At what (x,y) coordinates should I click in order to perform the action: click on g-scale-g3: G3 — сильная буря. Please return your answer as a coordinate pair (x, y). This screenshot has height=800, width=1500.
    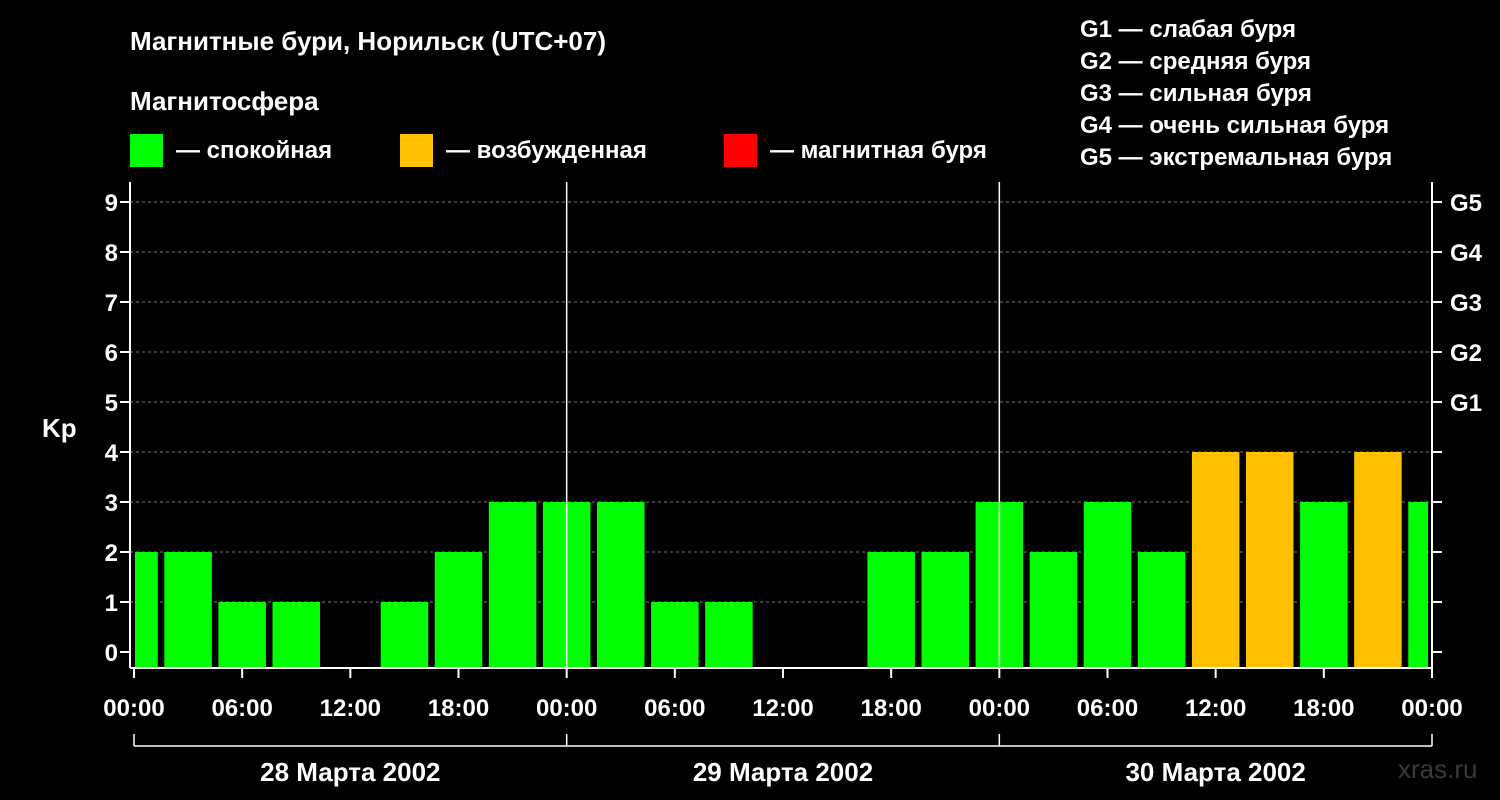
    Looking at the image, I should click on (1196, 93).